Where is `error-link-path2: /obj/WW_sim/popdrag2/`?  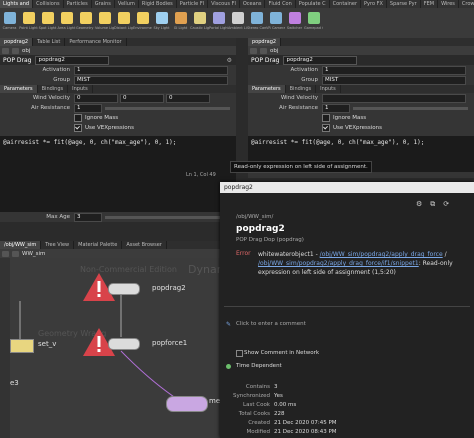 error-link-path2: /obj/WW_sim/popdrag2/ is located at coordinates (294, 263).